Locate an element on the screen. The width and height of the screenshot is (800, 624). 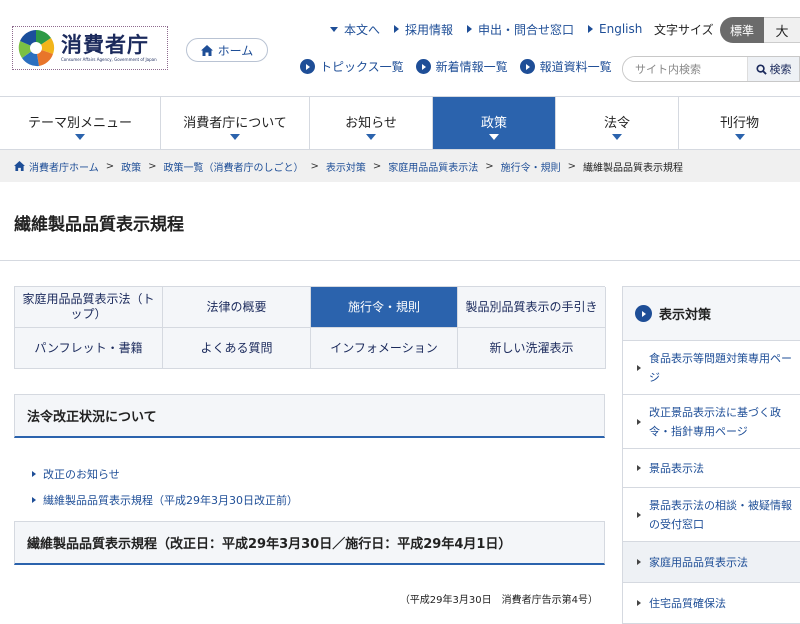
link-label: 改正のお知らせ is located at coordinates (81, 474).